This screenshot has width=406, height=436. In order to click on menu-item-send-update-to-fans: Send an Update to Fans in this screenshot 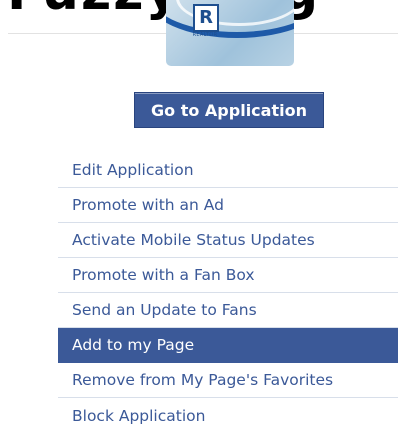, I will do `click(228, 310)`.